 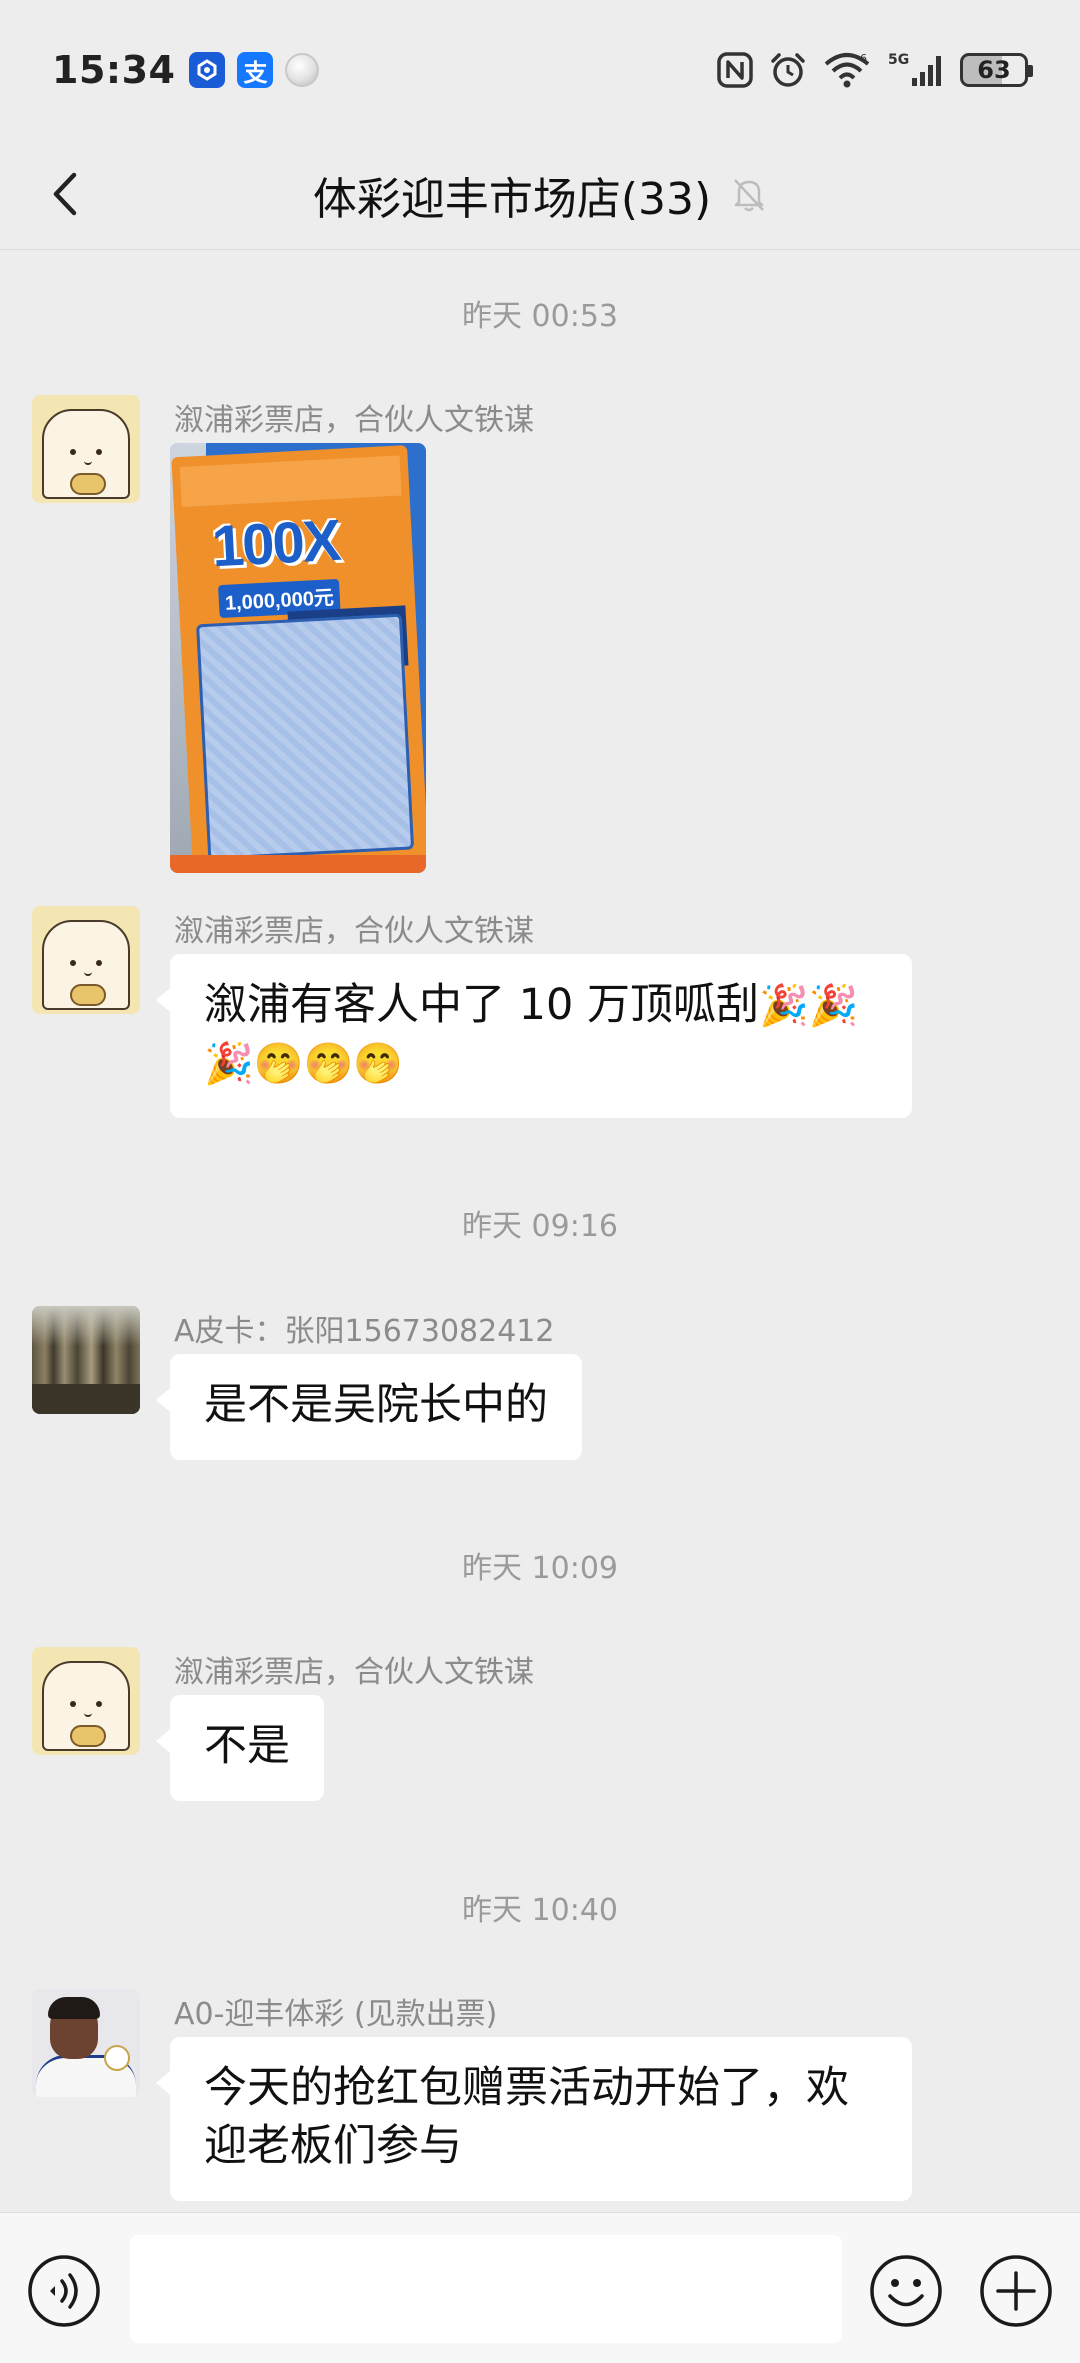 I want to click on chat-header: 体彩迎丰市场店(33), so click(x=540, y=195).